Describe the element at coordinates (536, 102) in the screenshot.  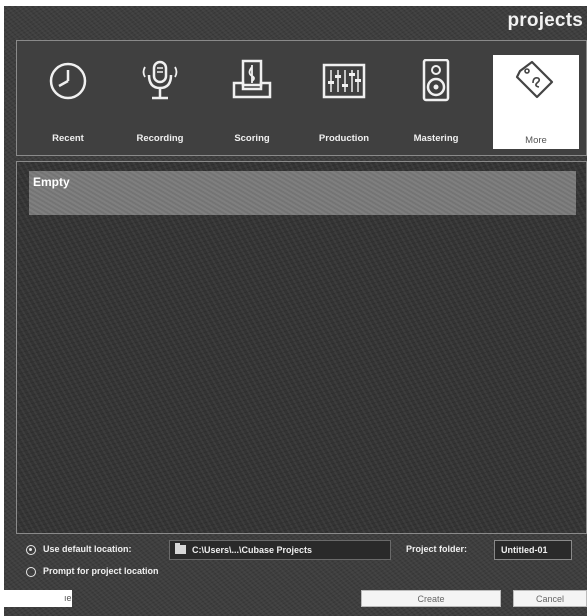
I see `category-more: More` at that location.